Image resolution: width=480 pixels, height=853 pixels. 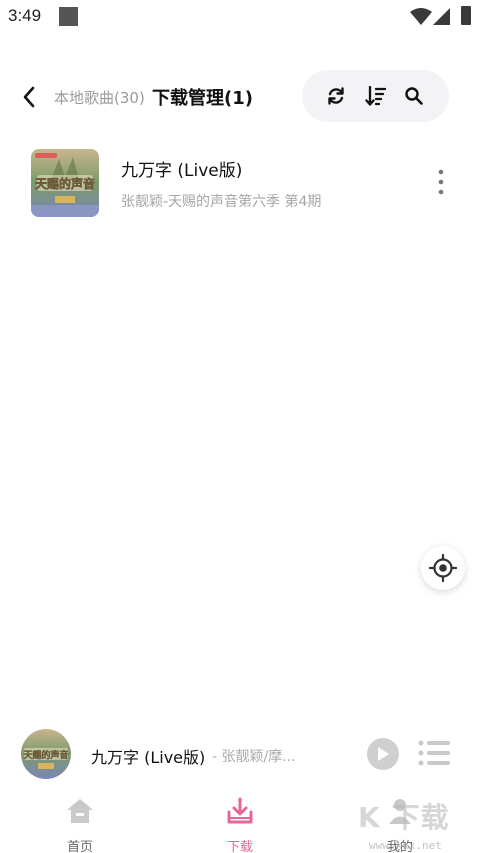 I want to click on back-button, so click(x=29, y=97).